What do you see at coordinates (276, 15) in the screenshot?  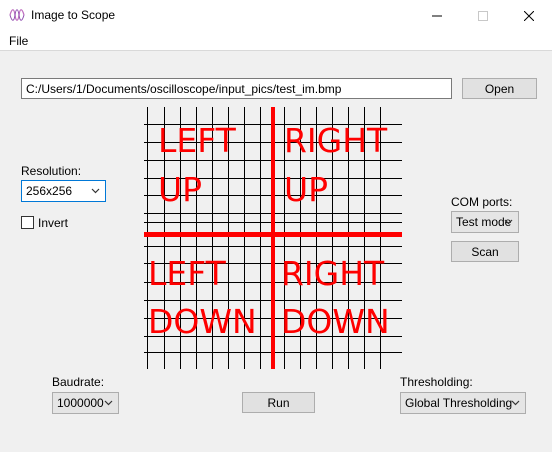 I see `title-bar: Image to Scope` at bounding box center [276, 15].